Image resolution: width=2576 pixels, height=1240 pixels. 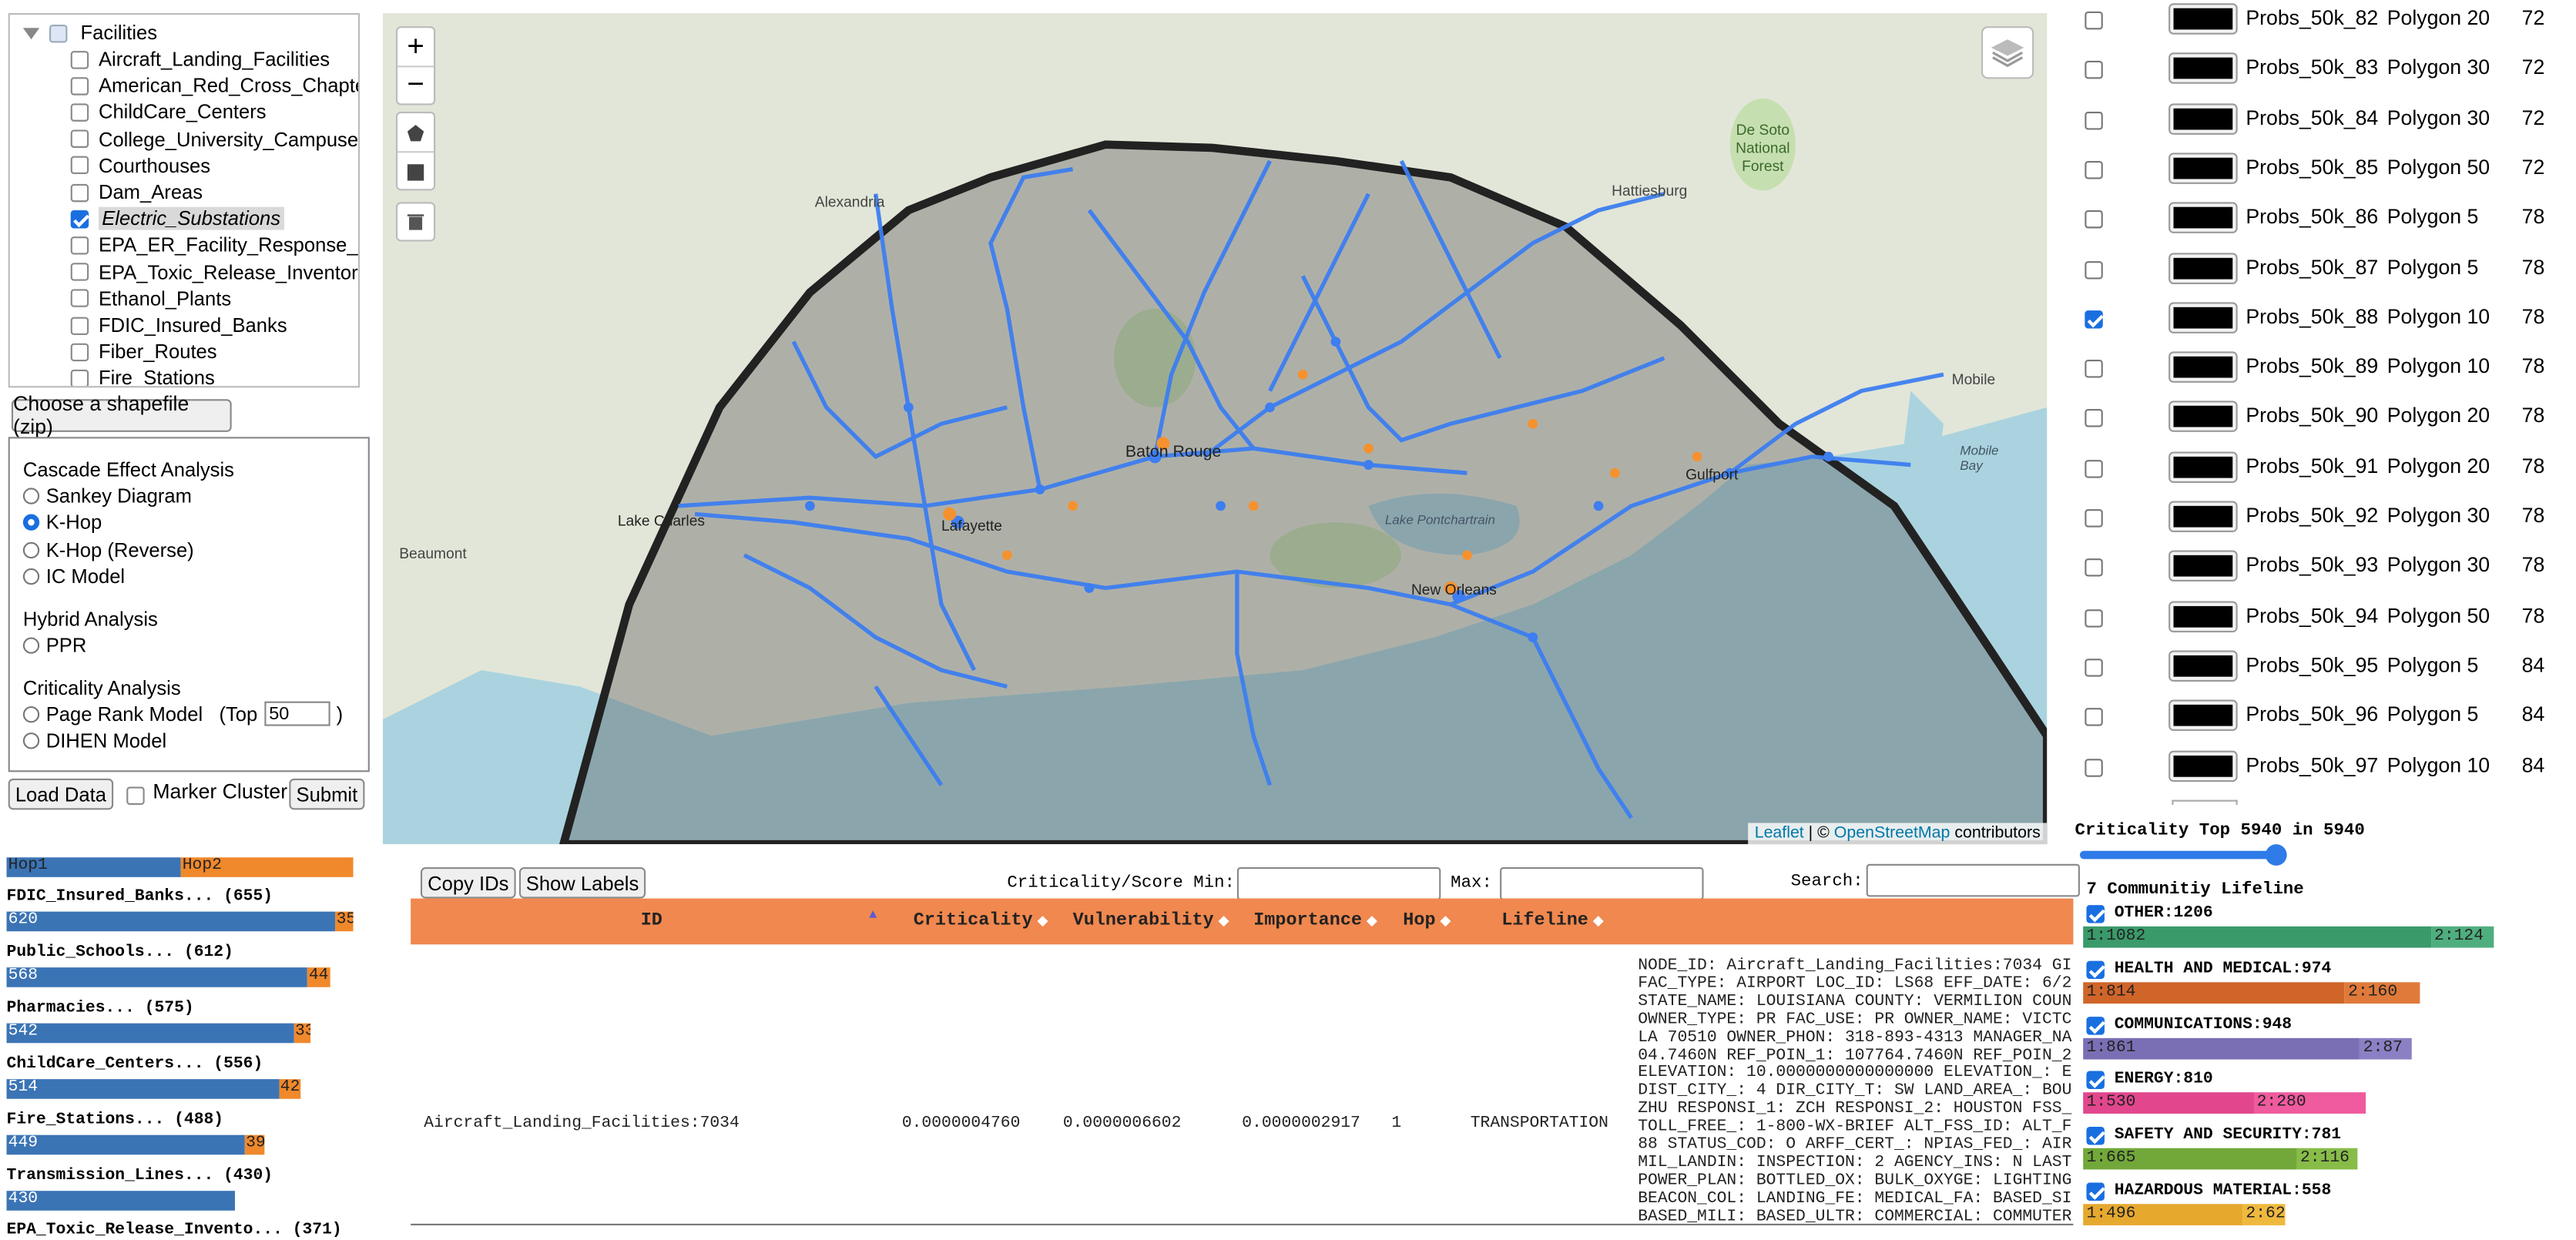 What do you see at coordinates (62, 522) in the screenshot?
I see `radio-khop: K-Hop` at bounding box center [62, 522].